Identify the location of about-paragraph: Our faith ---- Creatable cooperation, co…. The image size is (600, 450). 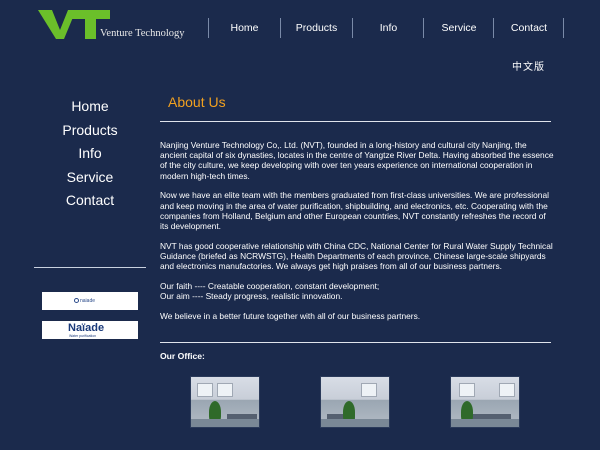
(270, 290).